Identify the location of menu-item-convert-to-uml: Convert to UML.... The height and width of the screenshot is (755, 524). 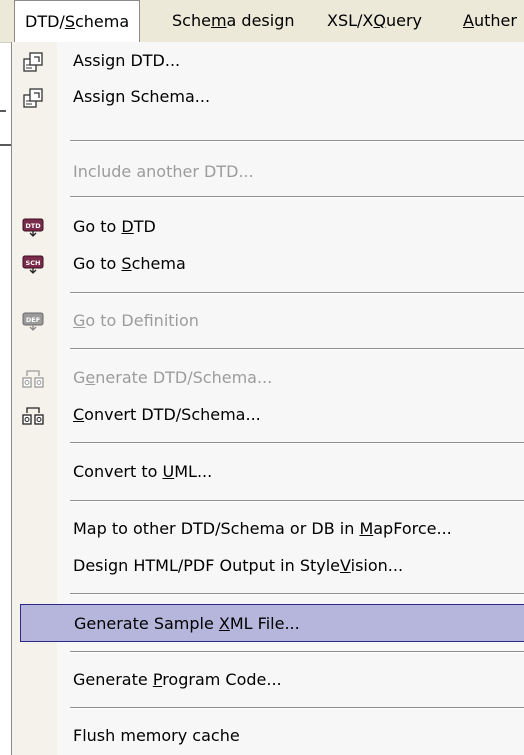
(268, 472).